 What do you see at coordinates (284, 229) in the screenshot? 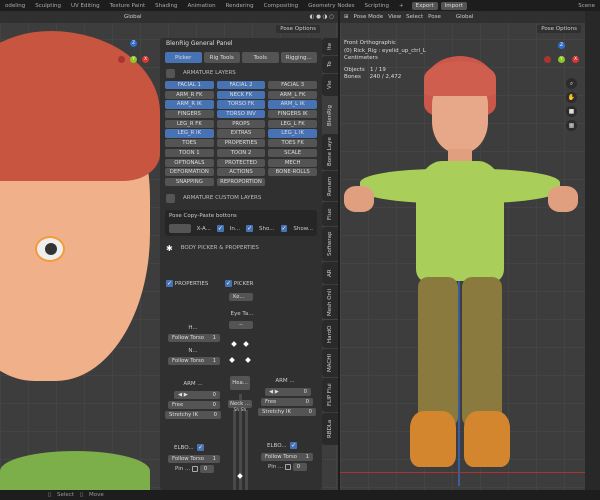
I see `show-checkbox: ✓` at bounding box center [284, 229].